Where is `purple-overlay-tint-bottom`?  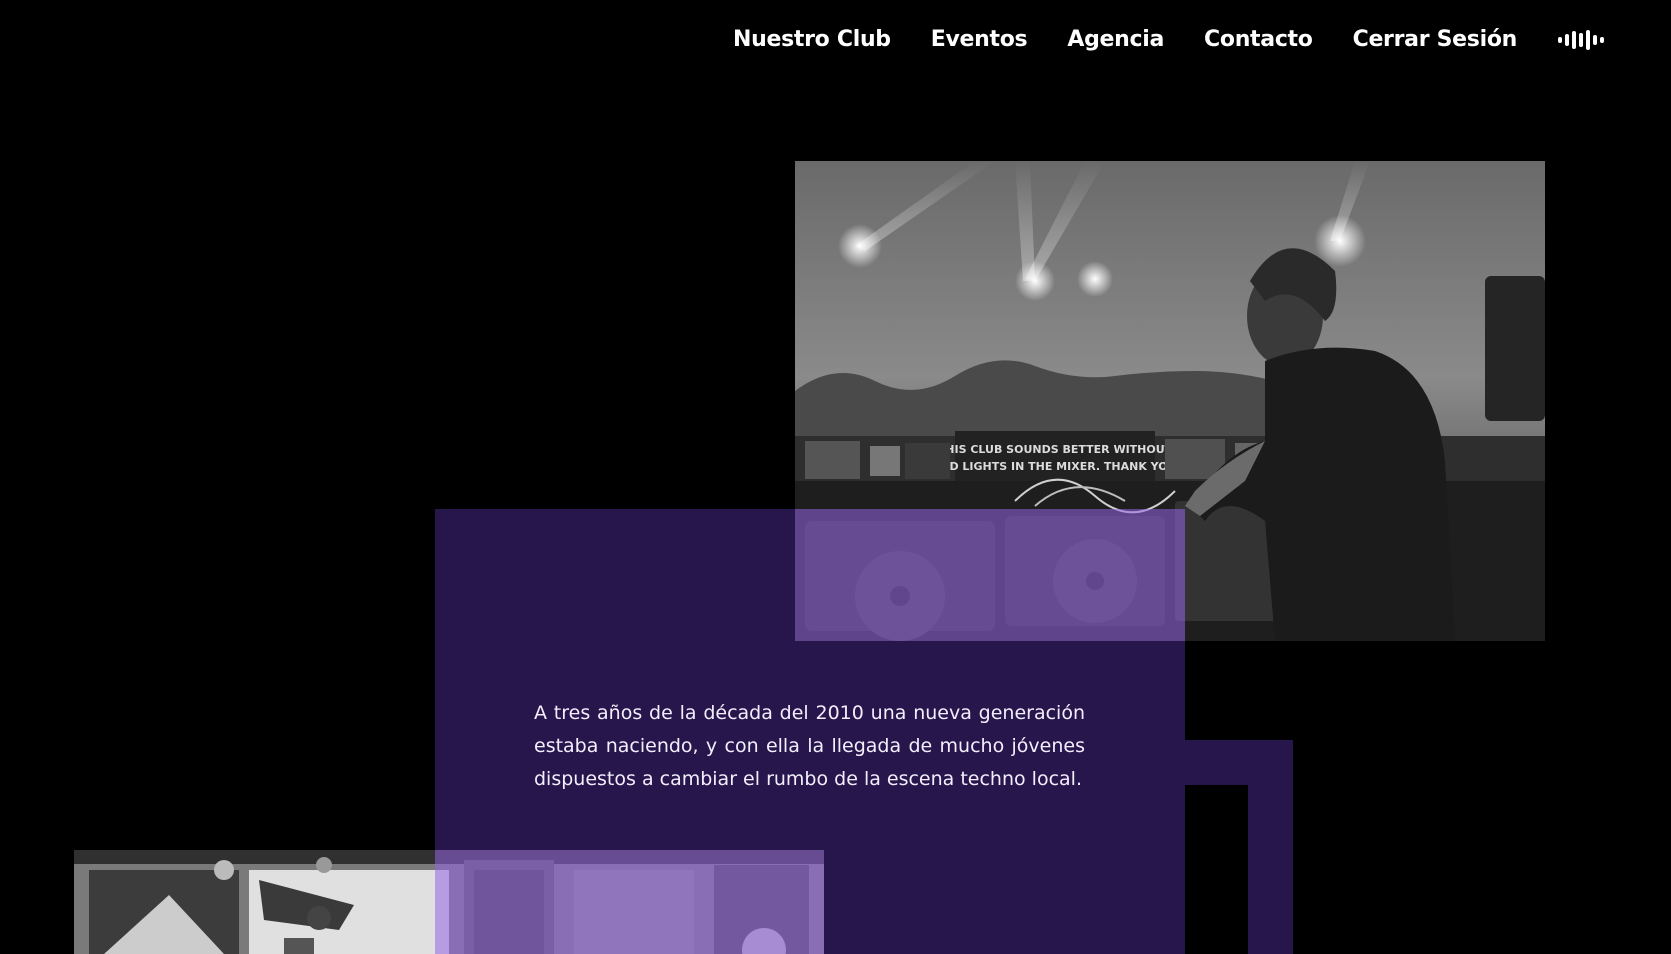 purple-overlay-tint-bottom is located at coordinates (629, 902).